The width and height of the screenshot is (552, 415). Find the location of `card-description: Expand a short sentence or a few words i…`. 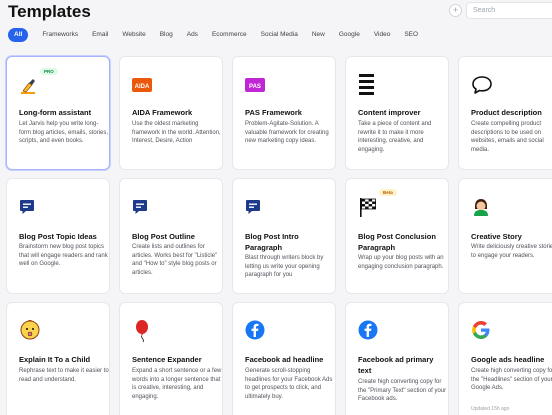

card-description: Expand a short sentence or a few words i… is located at coordinates (177, 384).